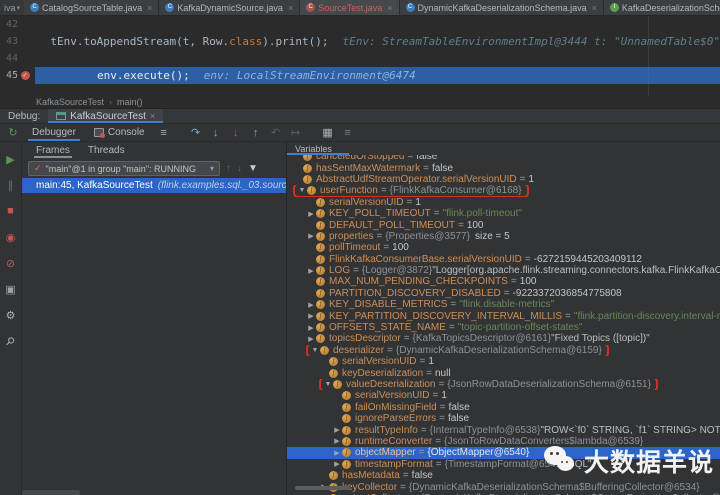 The height and width of the screenshot is (495, 720). I want to click on tab-console: Console, so click(119, 132).